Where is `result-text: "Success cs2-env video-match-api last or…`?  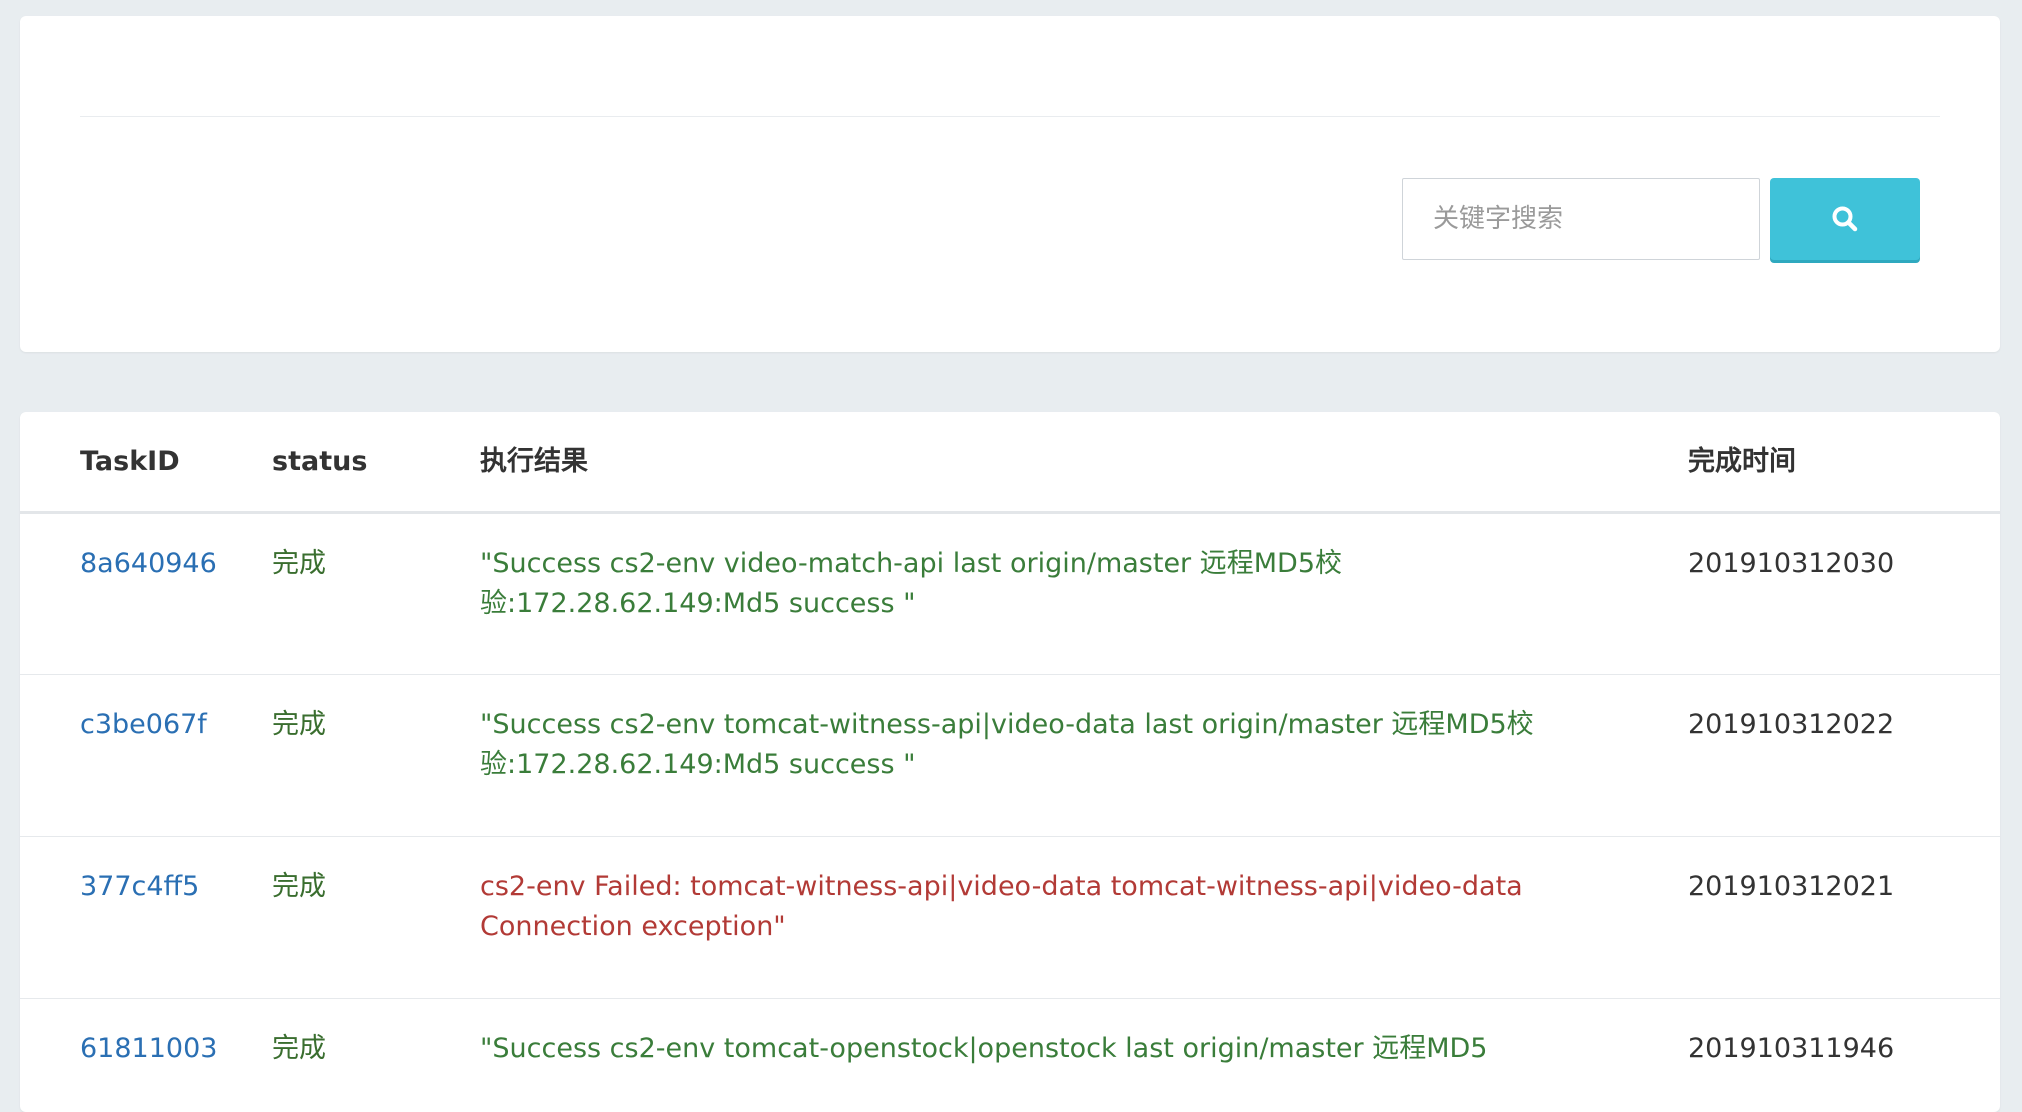
result-text: "Success cs2-env video-match-api last or… is located at coordinates (911, 583).